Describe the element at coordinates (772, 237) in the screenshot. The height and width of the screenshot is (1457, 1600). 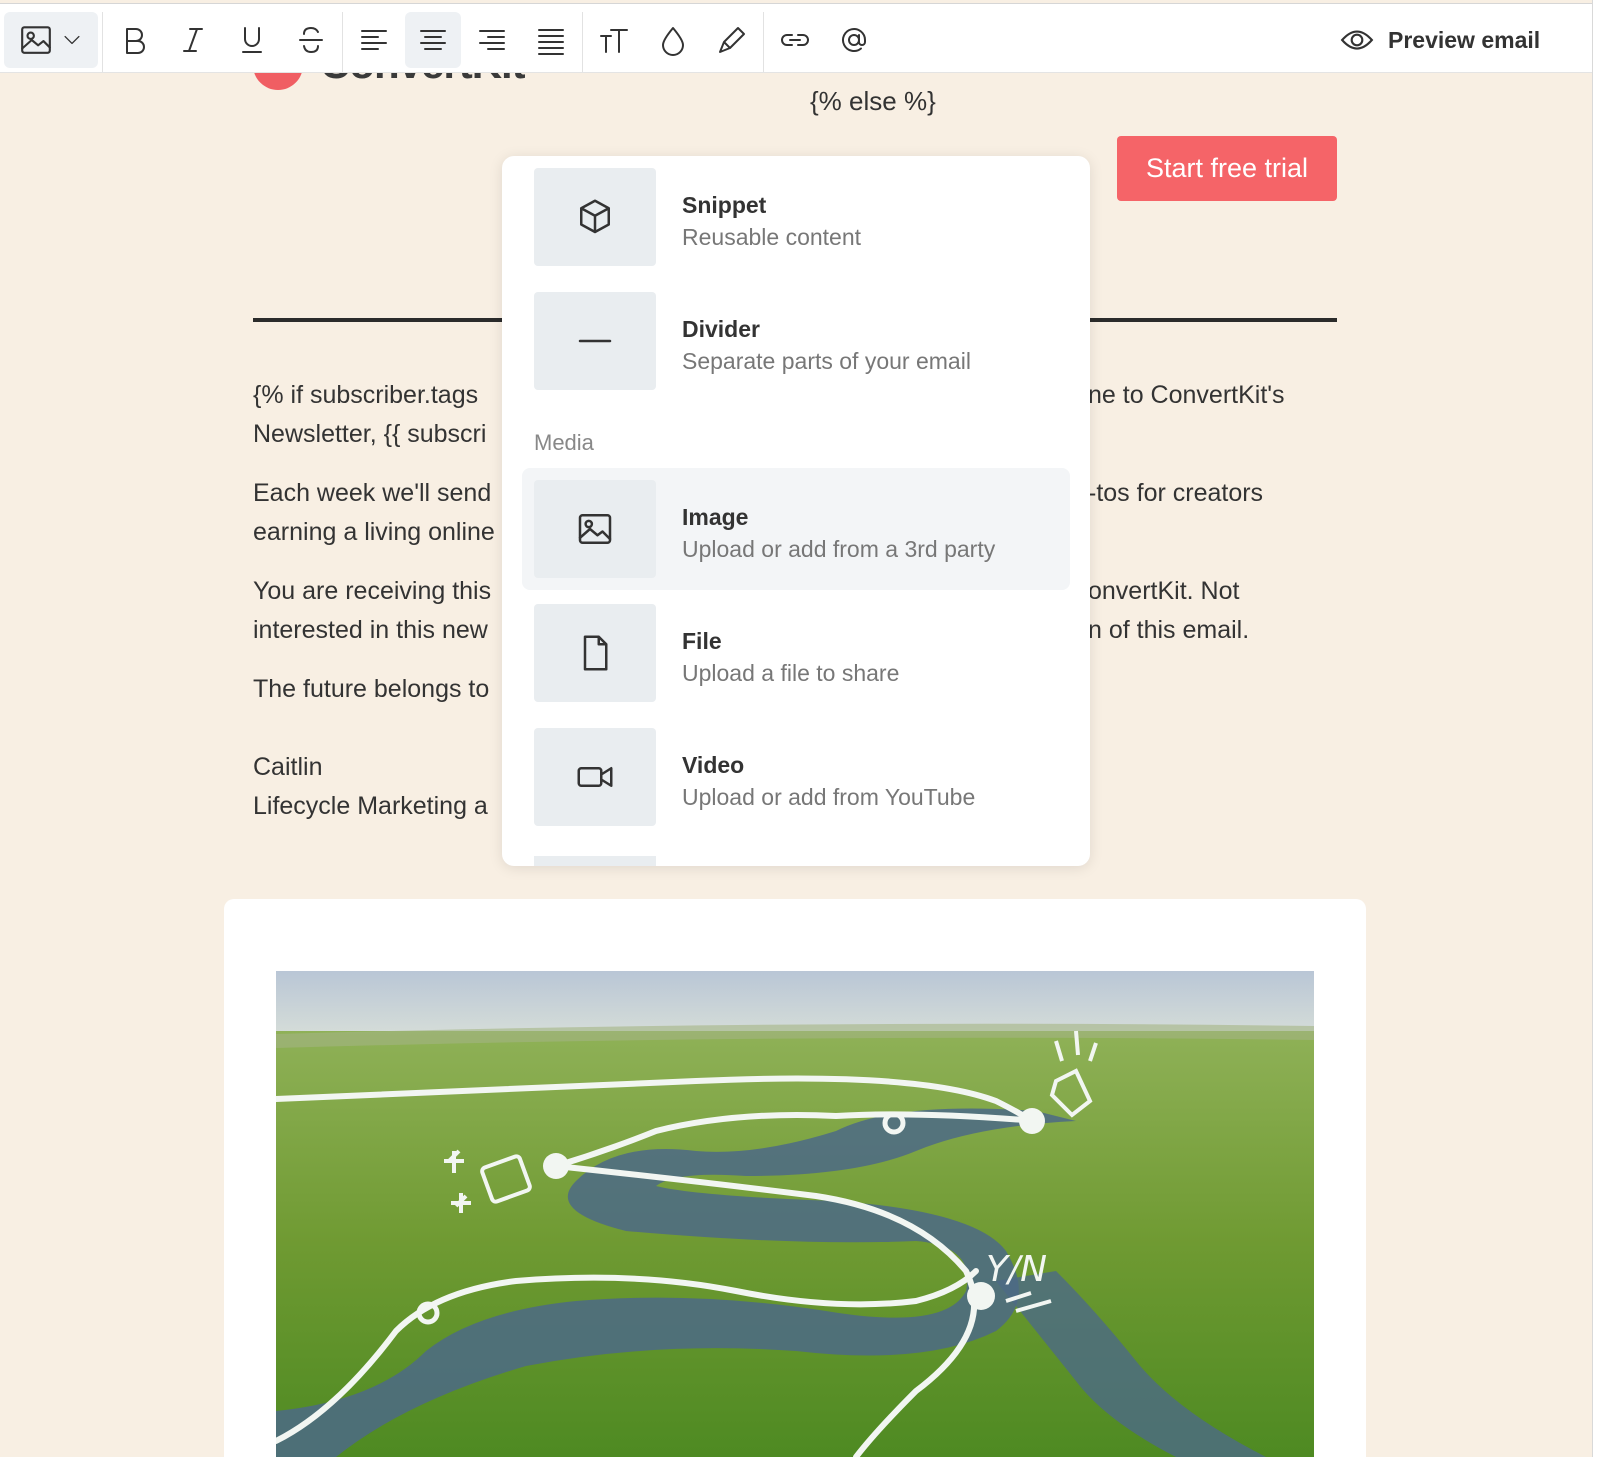
I see `menu-item-description: Reusable content` at that location.